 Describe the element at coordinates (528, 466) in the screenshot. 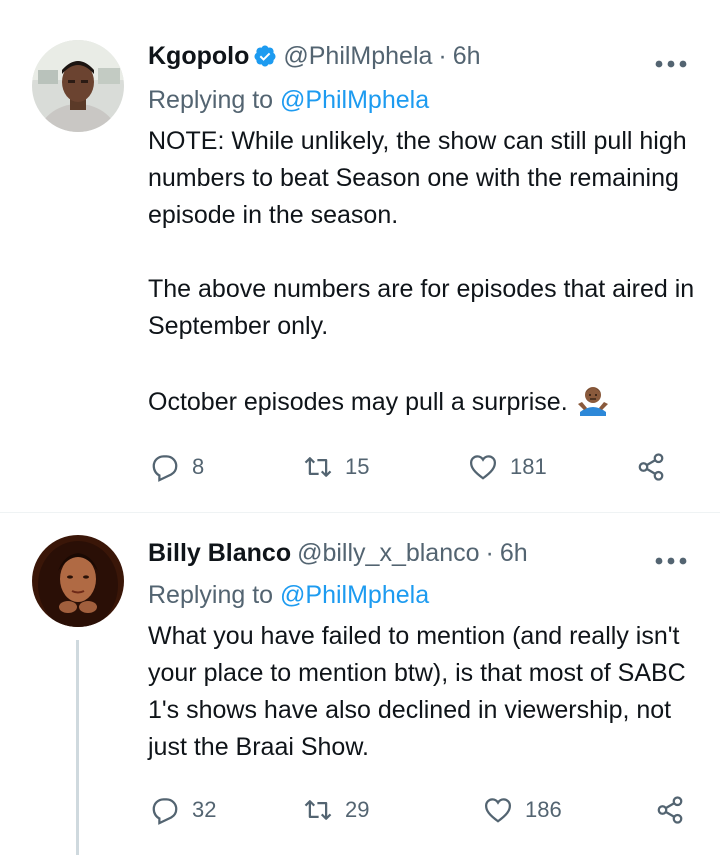

I see `like-count: 181` at that location.